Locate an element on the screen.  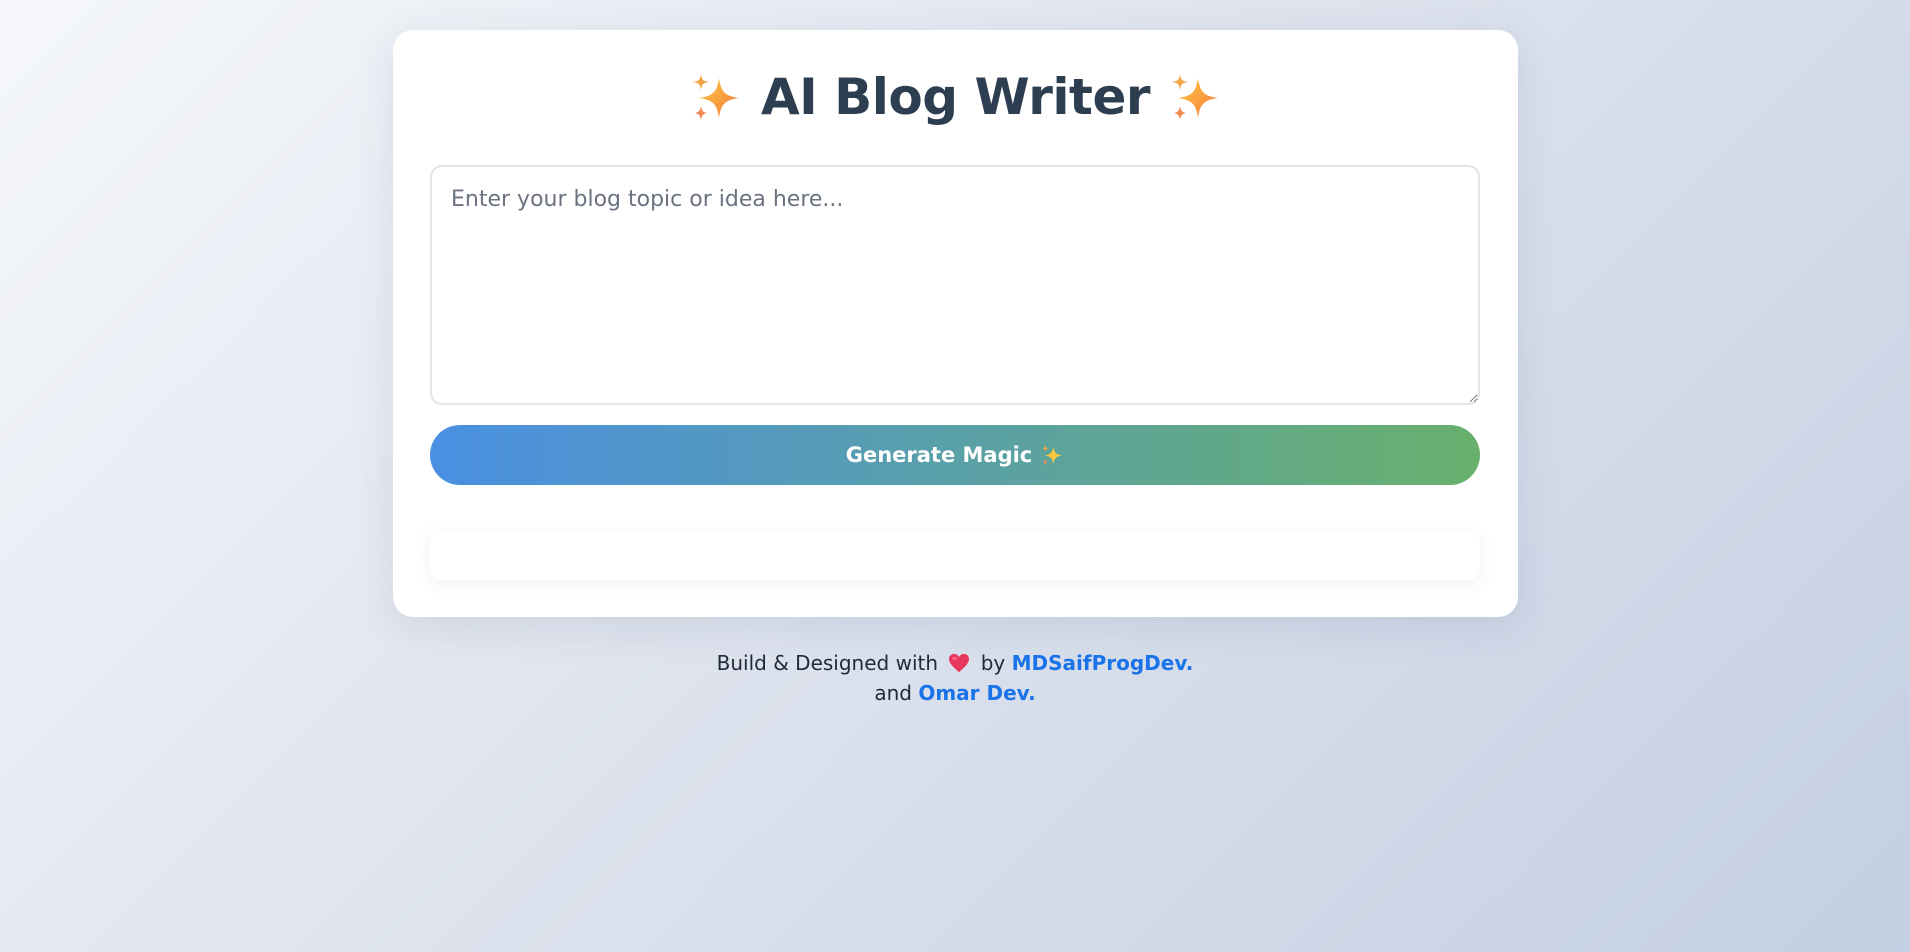
footer-and: and is located at coordinates (893, 693).